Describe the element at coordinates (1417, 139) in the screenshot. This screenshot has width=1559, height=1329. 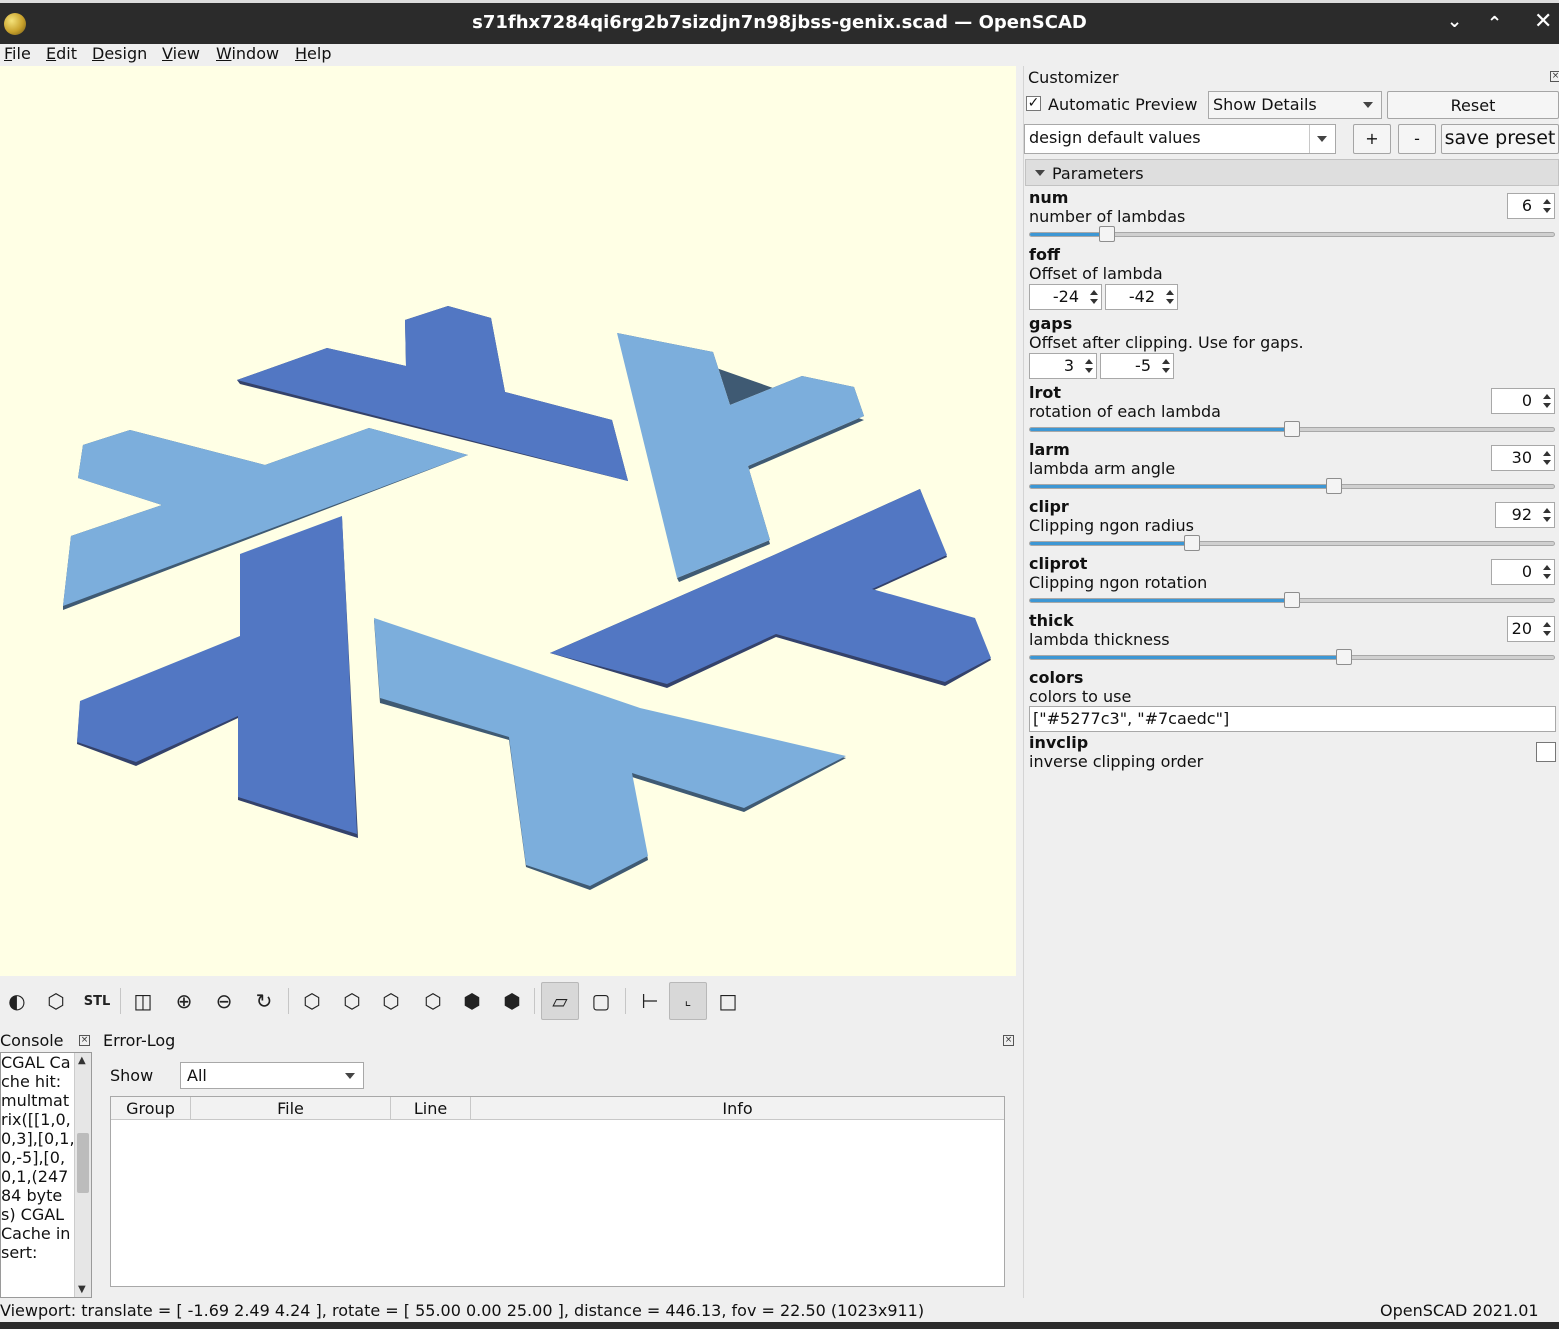
I see `remove-preset-button: -` at that location.